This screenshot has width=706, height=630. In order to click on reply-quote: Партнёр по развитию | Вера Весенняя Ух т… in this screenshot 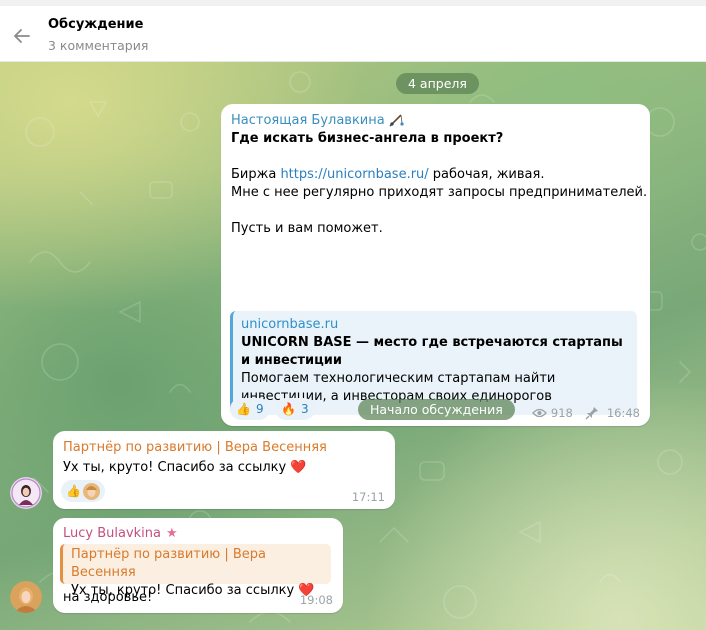, I will do `click(195, 571)`.